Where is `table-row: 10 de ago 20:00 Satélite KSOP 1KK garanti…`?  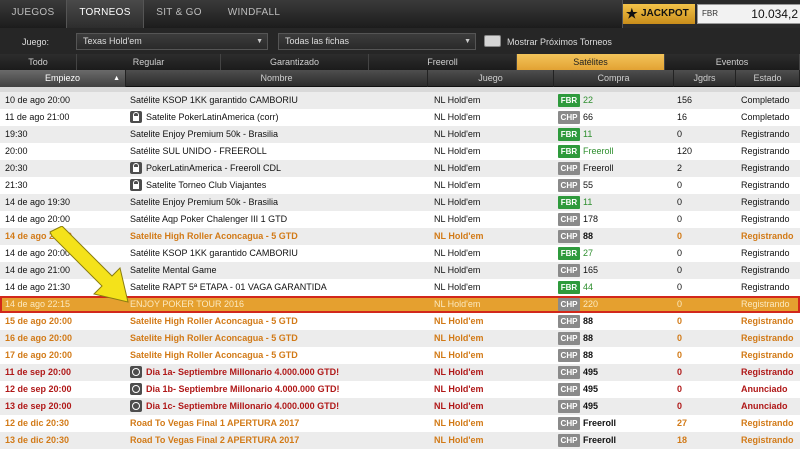 table-row: 10 de ago 20:00 Satélite KSOP 1KK garanti… is located at coordinates (400, 100).